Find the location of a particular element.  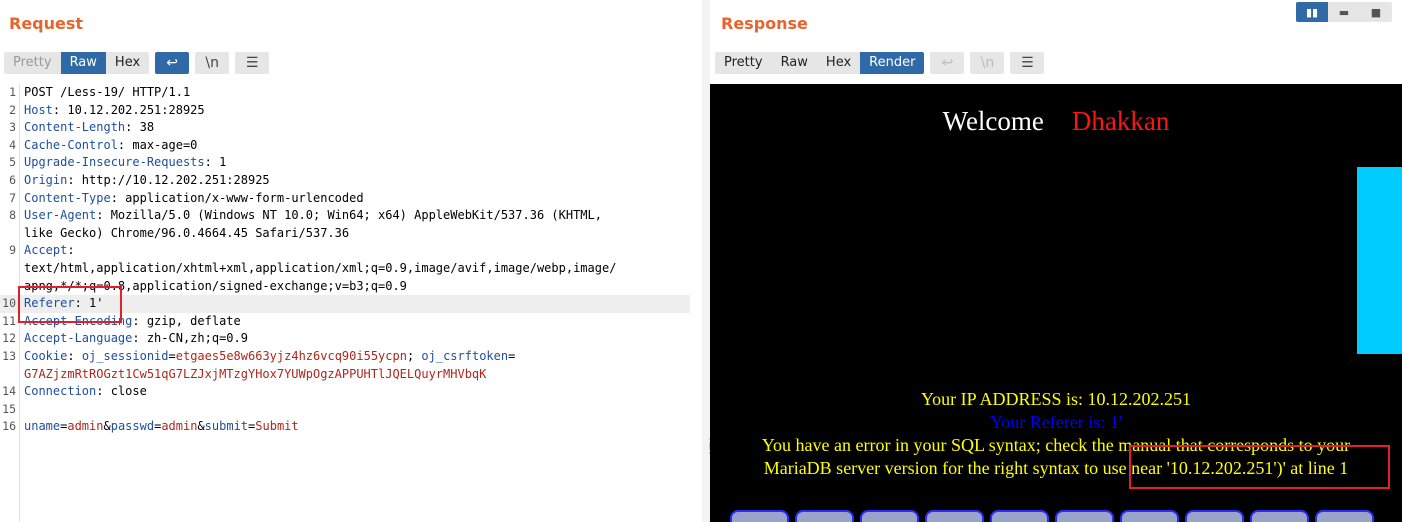

code-token: uname is located at coordinates (42, 426).